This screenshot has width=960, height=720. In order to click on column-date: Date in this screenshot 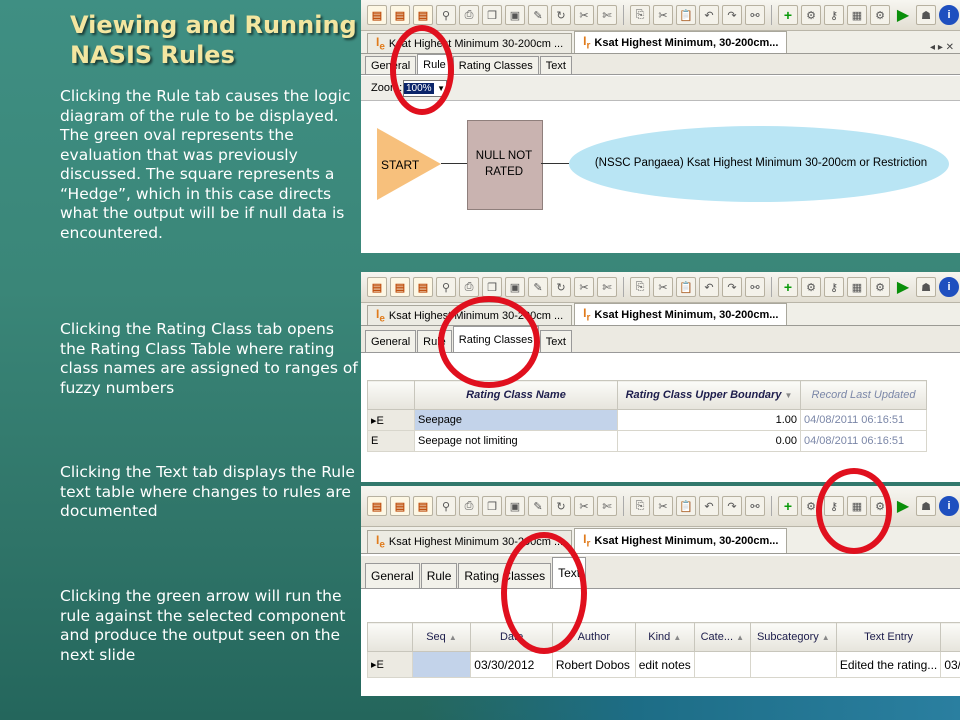, I will do `click(511, 637)`.